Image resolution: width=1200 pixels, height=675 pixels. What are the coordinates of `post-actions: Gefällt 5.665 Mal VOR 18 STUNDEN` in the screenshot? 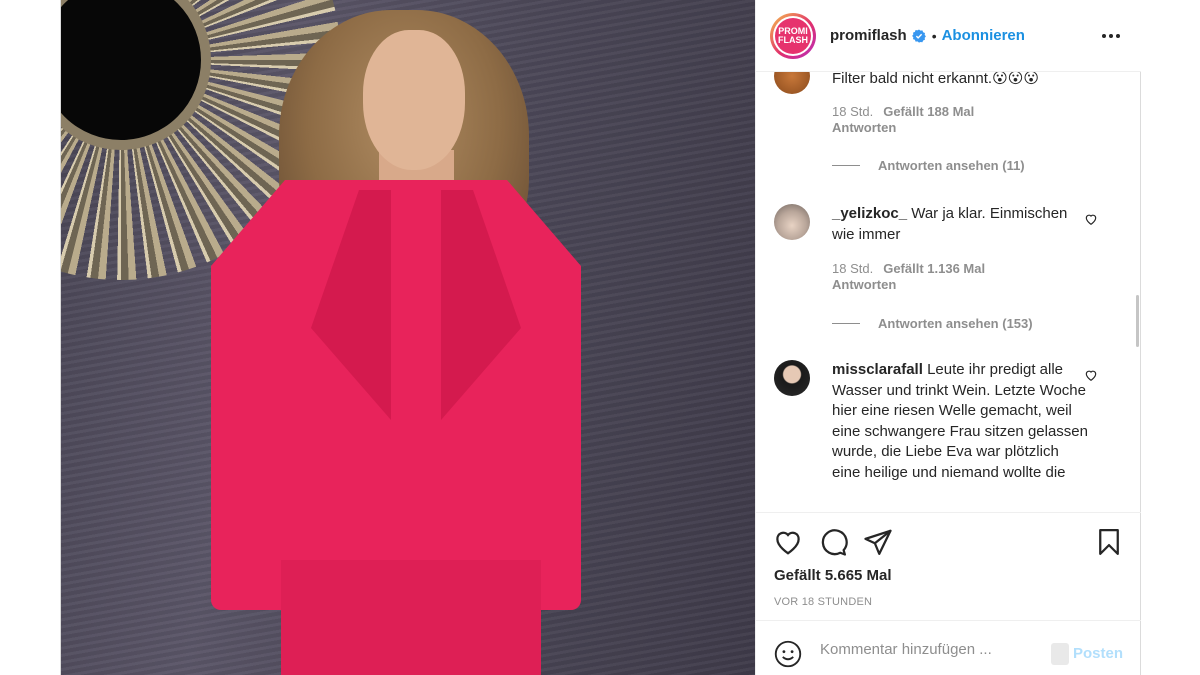 It's located at (948, 566).